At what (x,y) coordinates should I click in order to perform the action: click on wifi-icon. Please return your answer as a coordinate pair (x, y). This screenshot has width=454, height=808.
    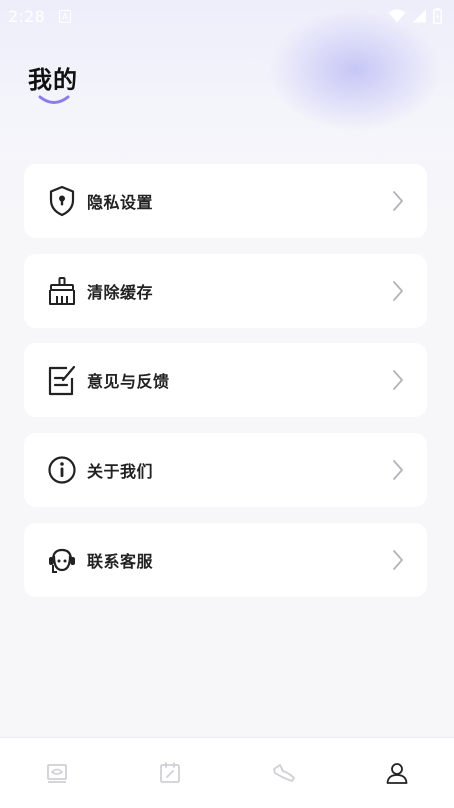
    Looking at the image, I should click on (397, 16).